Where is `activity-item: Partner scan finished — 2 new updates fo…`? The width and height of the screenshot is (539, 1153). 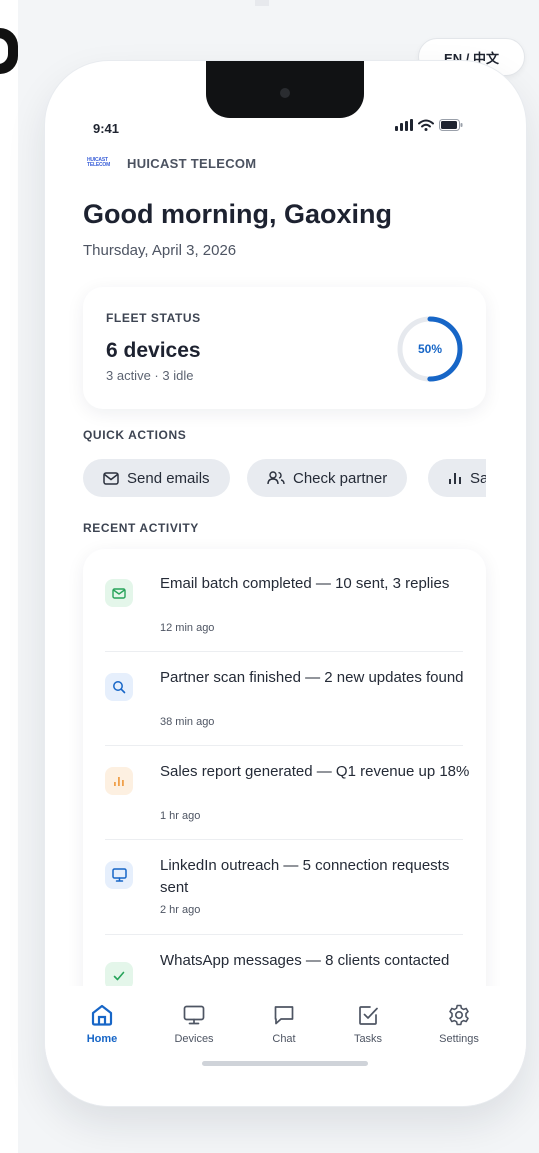 activity-item: Partner scan finished — 2 new updates fo… is located at coordinates (284, 704).